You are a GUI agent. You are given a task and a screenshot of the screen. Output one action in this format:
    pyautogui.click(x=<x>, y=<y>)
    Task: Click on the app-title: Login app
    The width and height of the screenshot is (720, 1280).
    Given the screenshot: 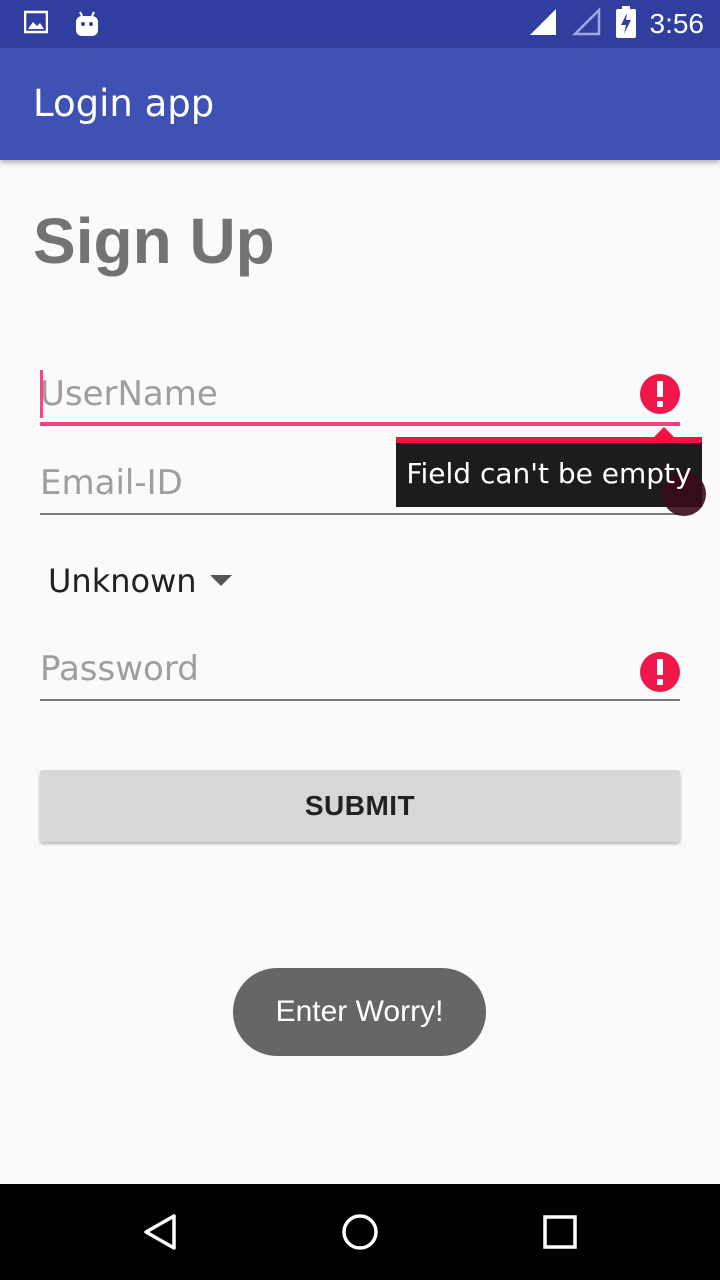 What is the action you would take?
    pyautogui.click(x=124, y=103)
    